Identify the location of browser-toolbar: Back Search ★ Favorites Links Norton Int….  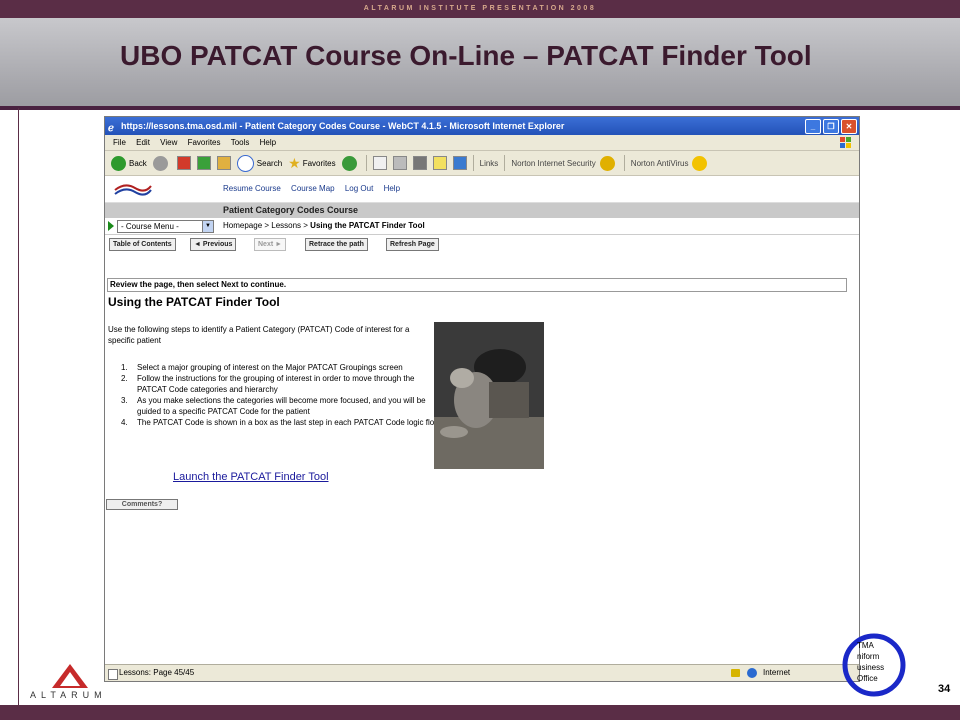
(482, 163).